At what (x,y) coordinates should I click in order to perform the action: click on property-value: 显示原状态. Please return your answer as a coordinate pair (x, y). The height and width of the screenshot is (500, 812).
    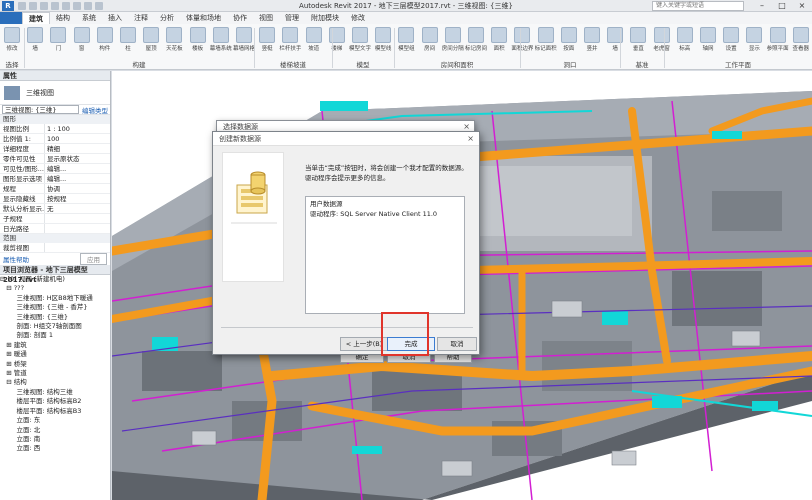
    Looking at the image, I should click on (77, 158).